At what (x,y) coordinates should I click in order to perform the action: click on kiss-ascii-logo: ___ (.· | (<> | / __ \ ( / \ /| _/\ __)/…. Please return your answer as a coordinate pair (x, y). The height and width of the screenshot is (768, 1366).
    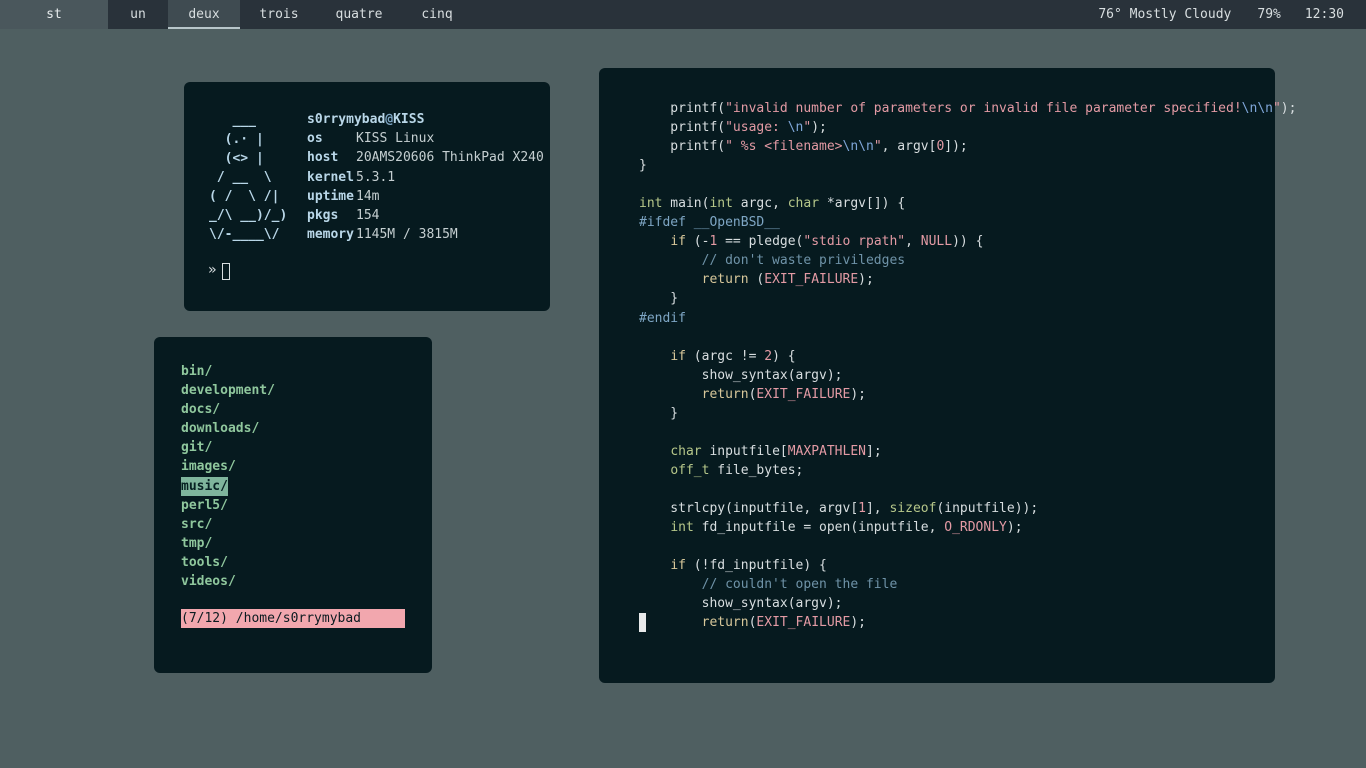
    Looking at the image, I should click on (248, 177).